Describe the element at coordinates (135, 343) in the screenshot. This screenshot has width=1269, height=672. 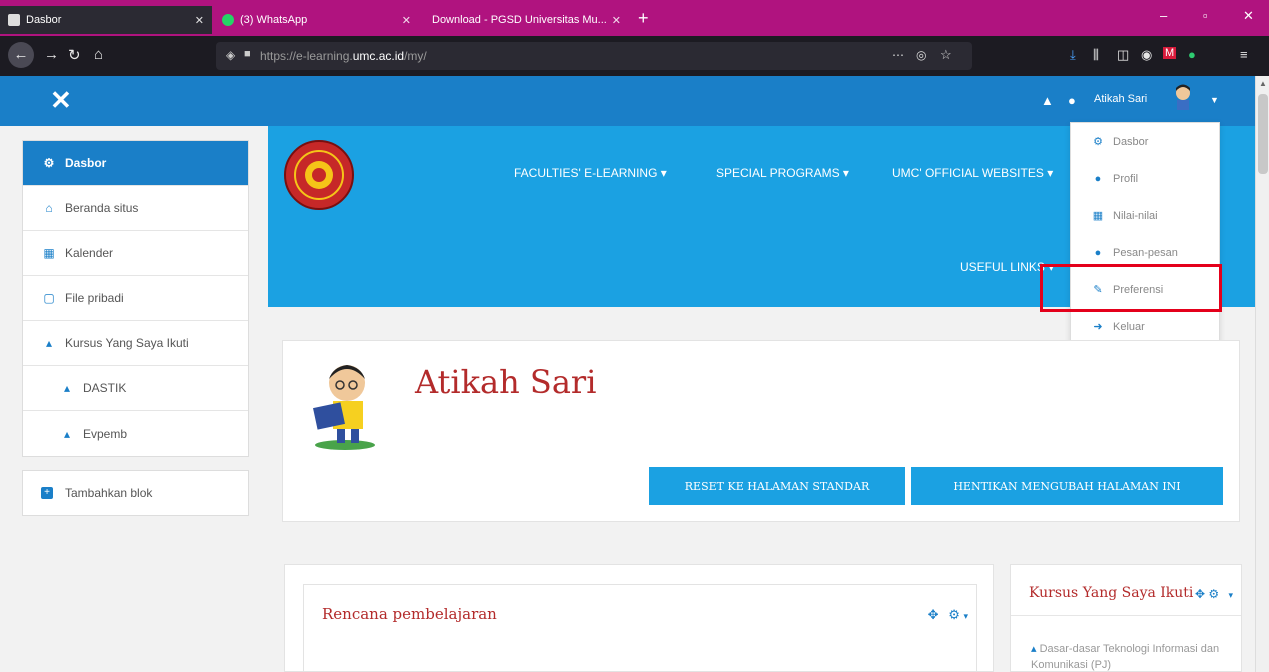
I see `sidebar-item-4: ▴ Kursus Yang Saya Ikuti` at that location.